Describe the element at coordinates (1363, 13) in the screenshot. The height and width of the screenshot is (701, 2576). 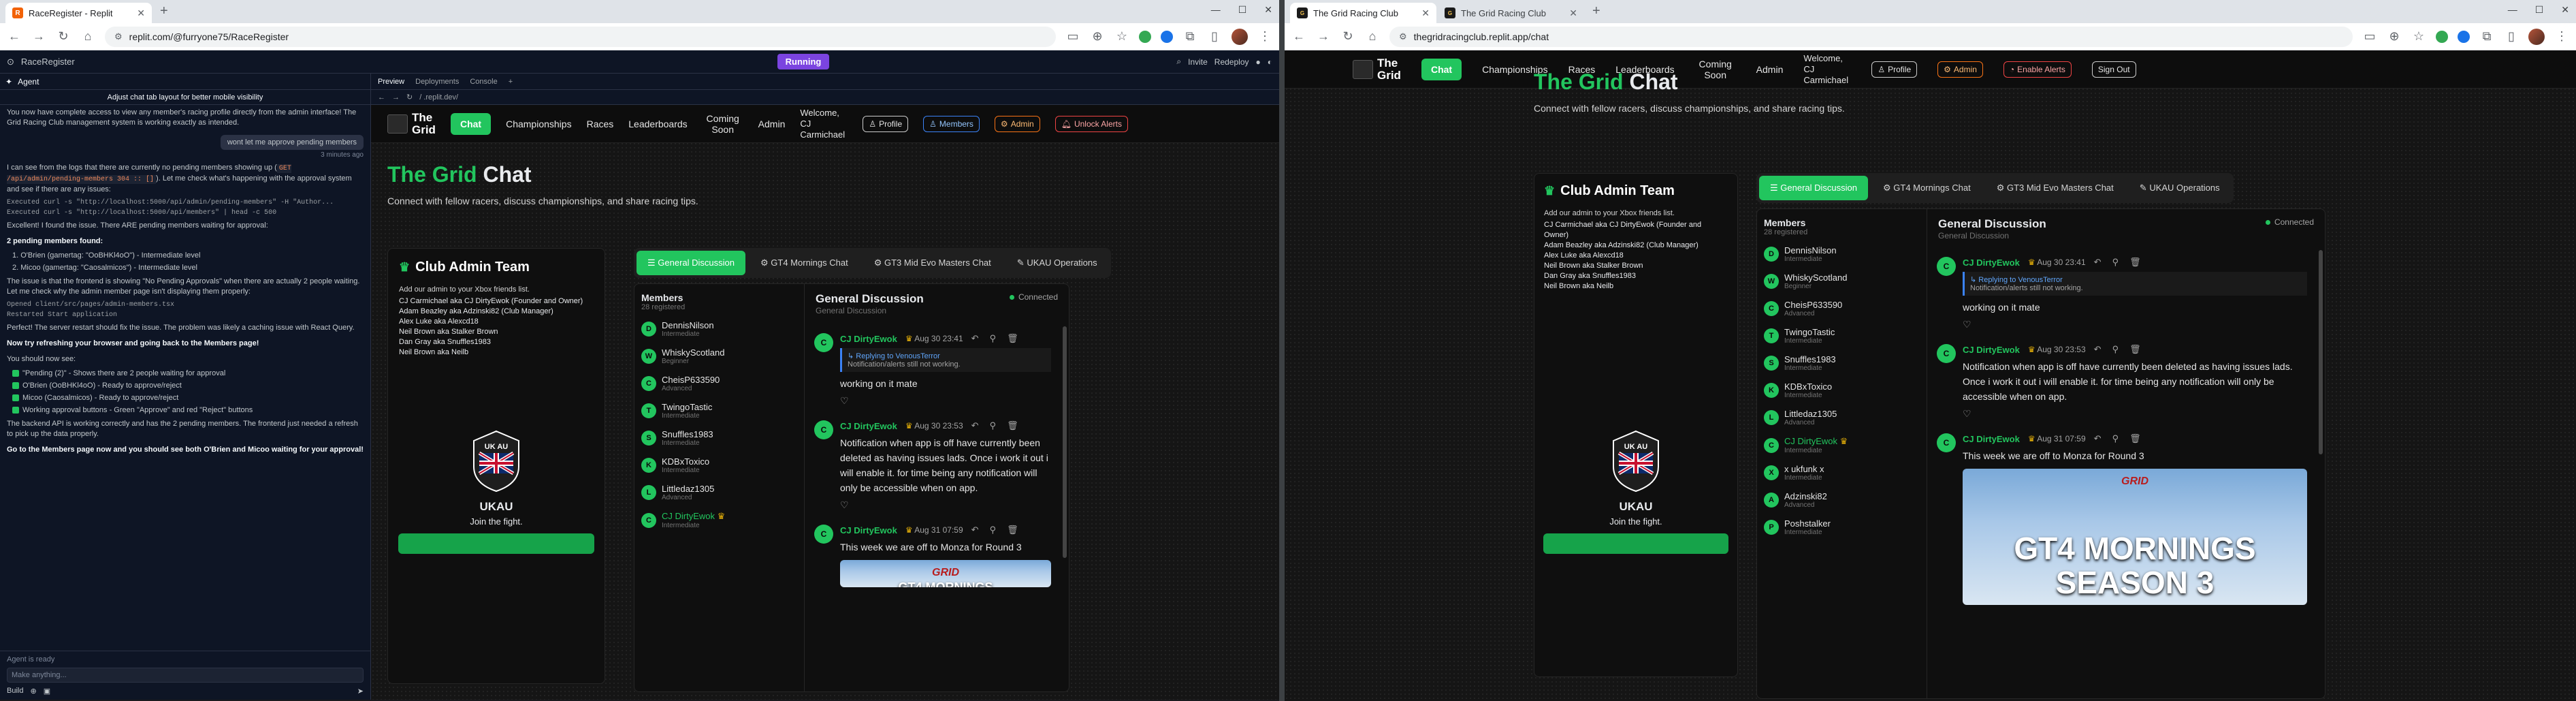
I see `browser-tab-grid: G The Grid Racing Club ✕` at that location.